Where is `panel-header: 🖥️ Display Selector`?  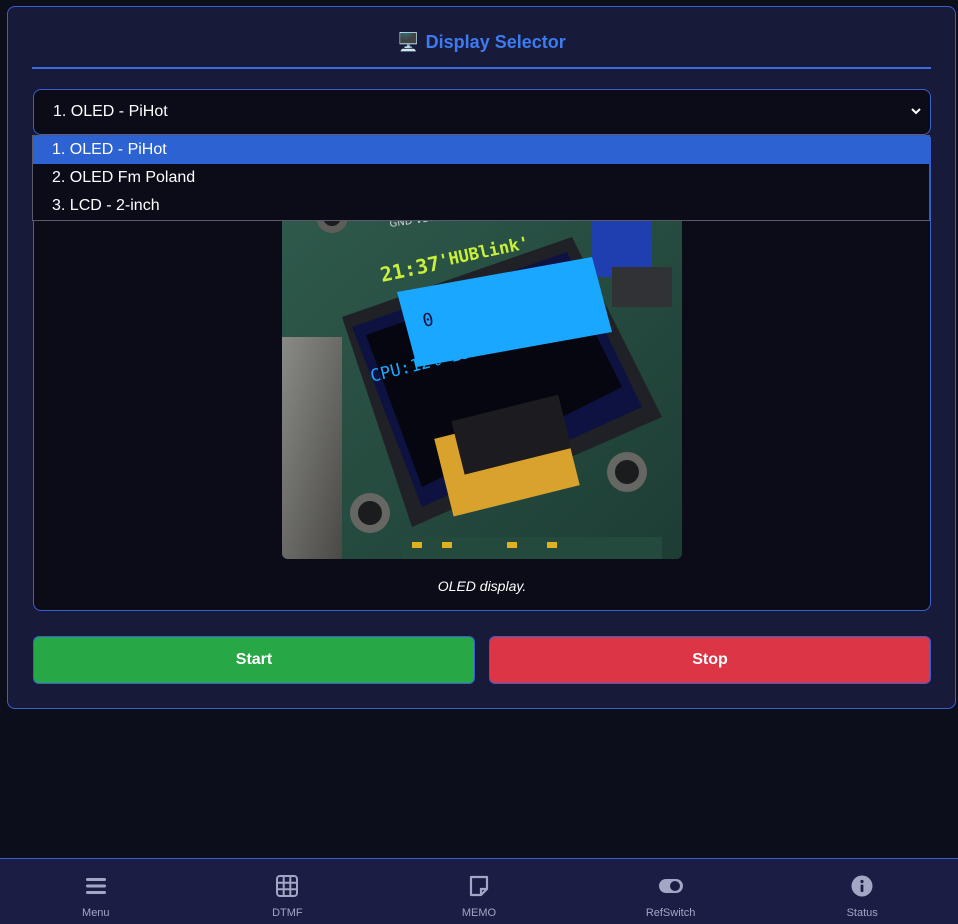
panel-header: 🖥️ Display Selector is located at coordinates (481, 49).